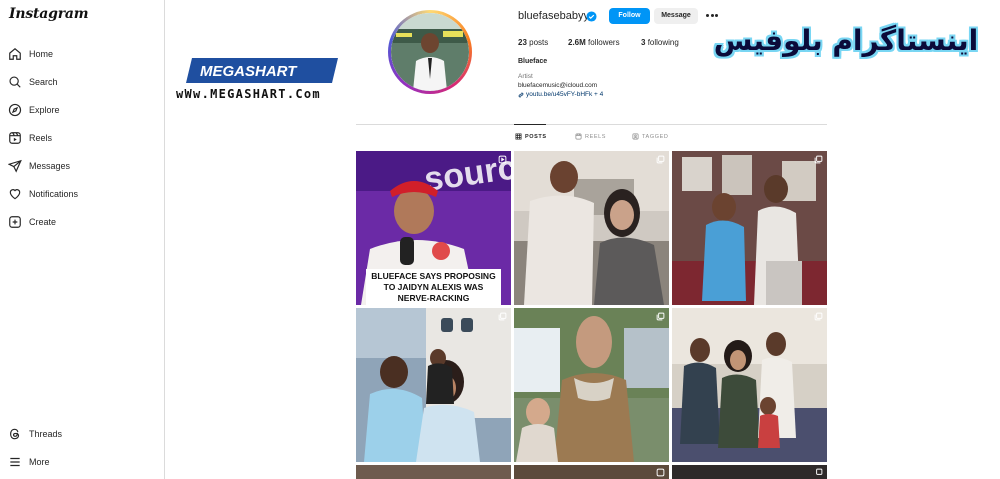 The image size is (1000, 479). Describe the element at coordinates (50, 166) in the screenshot. I see `sidebar-item-label: Messages` at that location.